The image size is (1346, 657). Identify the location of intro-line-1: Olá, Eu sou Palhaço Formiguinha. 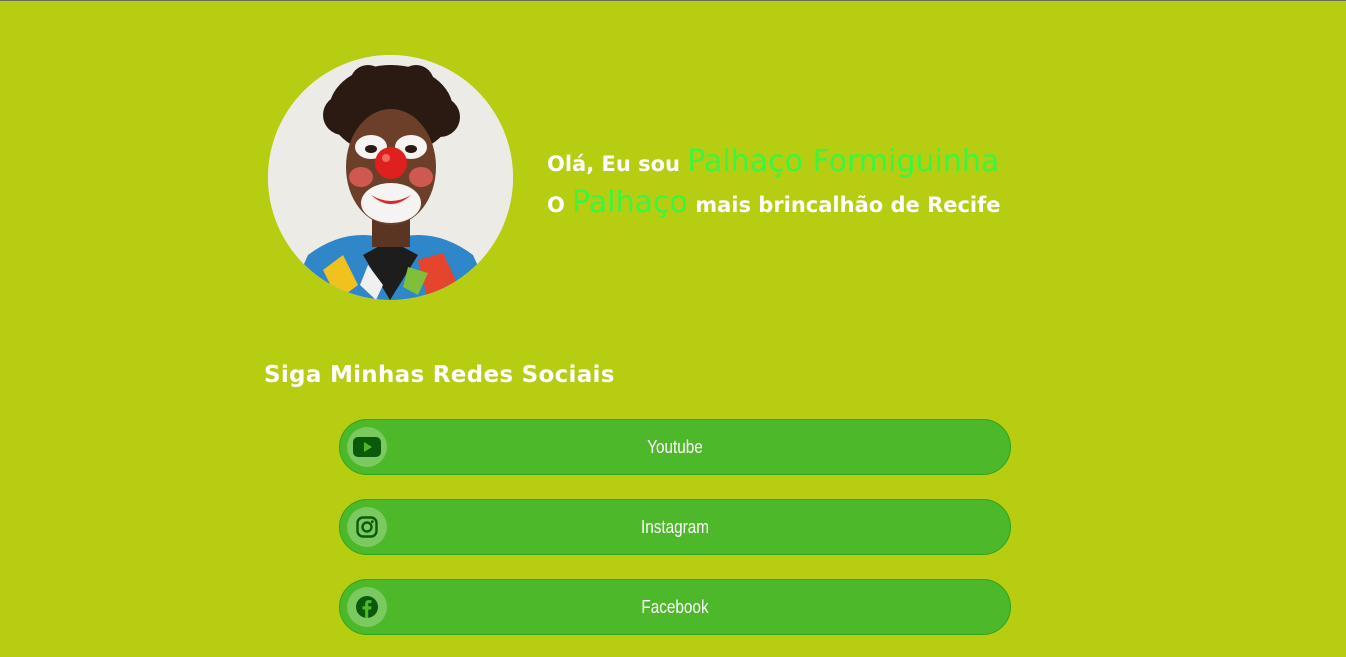
(774, 161).